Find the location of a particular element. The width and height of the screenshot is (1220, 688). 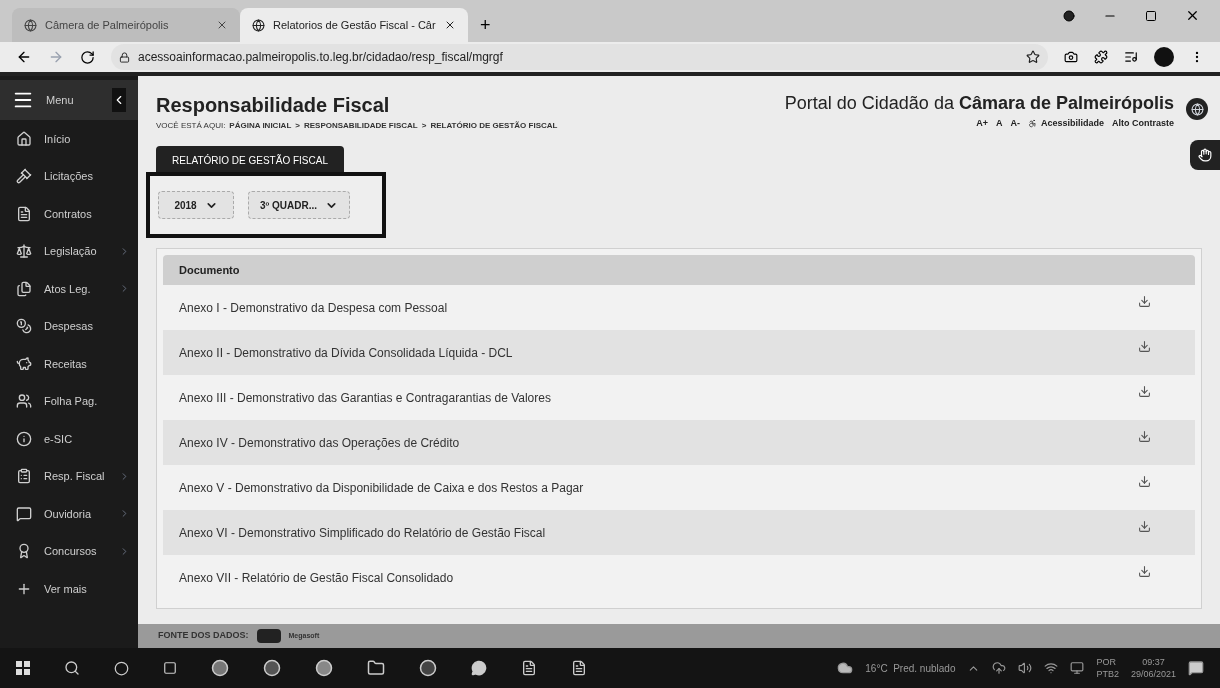

notifications-icon is located at coordinates (1196, 668).